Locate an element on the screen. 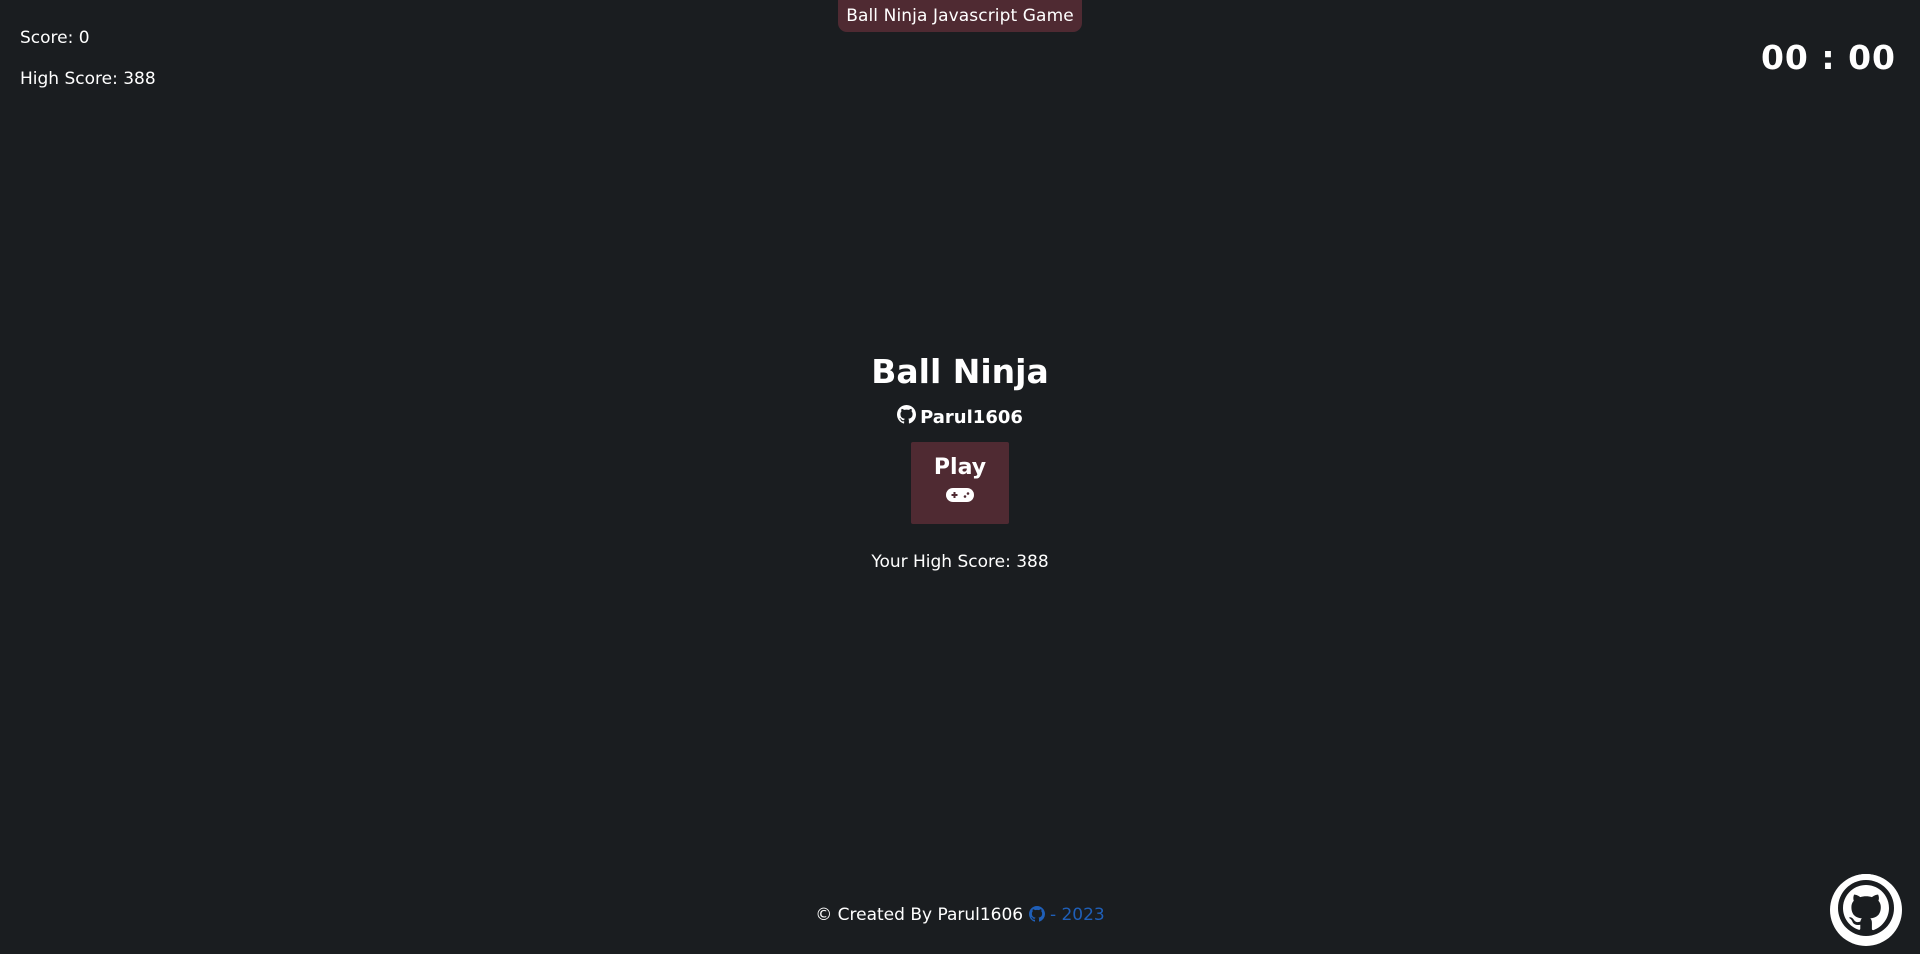 Image resolution: width=1920 pixels, height=954 pixels. play-button: Play is located at coordinates (960, 483).